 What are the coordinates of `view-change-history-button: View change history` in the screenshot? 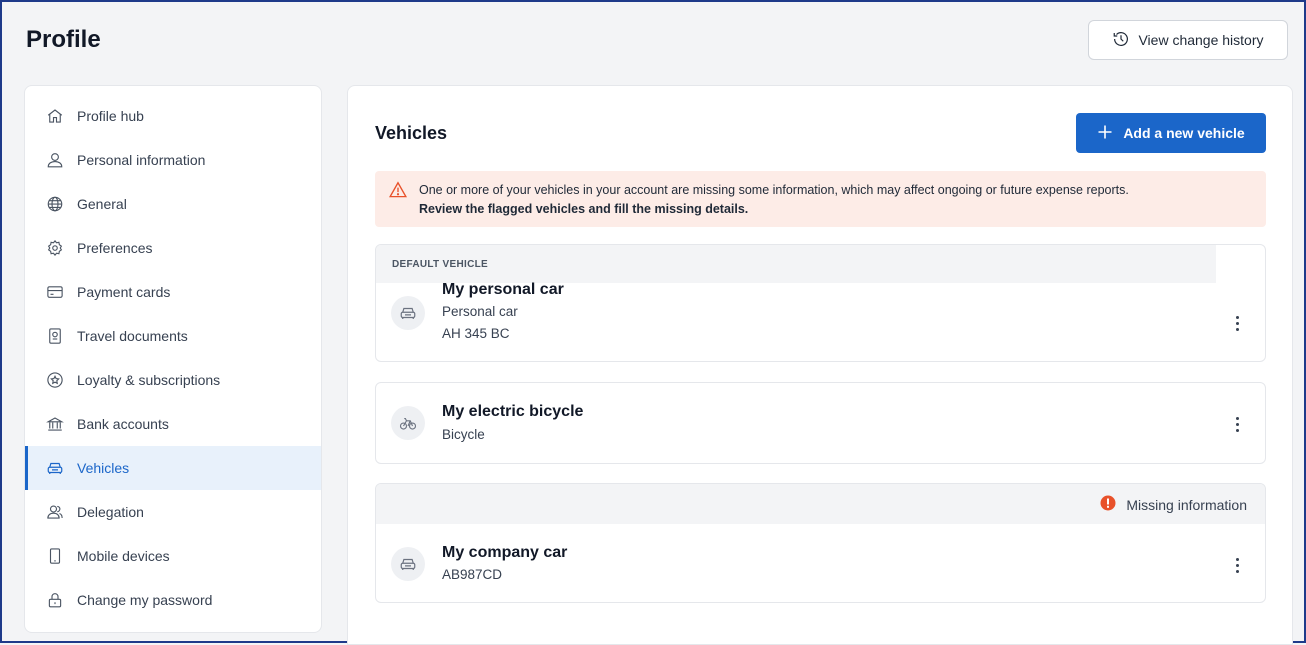 It's located at (1188, 40).